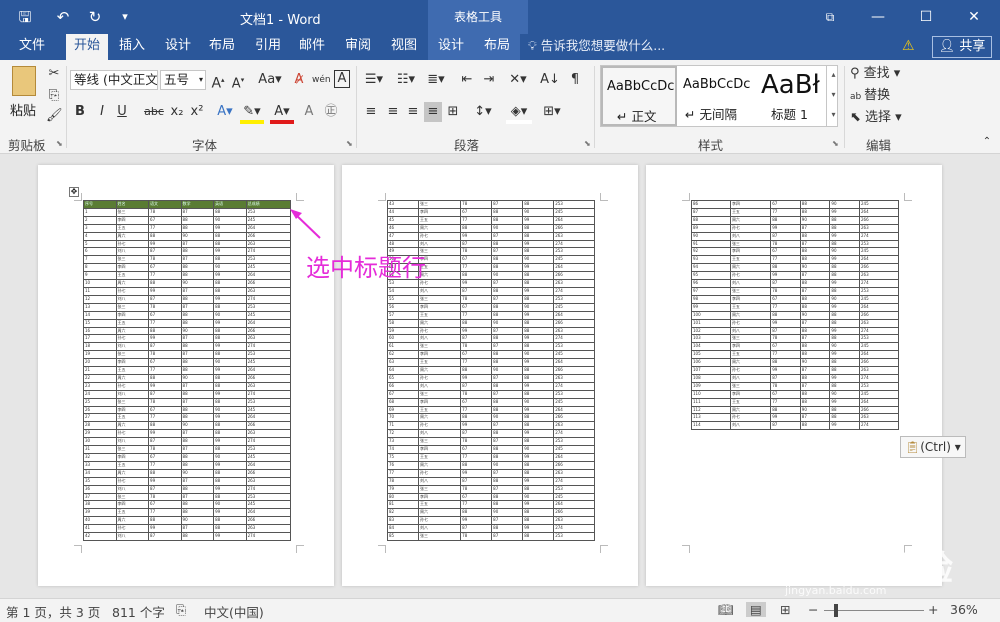  I want to click on table-cell: 12, so click(100, 299).